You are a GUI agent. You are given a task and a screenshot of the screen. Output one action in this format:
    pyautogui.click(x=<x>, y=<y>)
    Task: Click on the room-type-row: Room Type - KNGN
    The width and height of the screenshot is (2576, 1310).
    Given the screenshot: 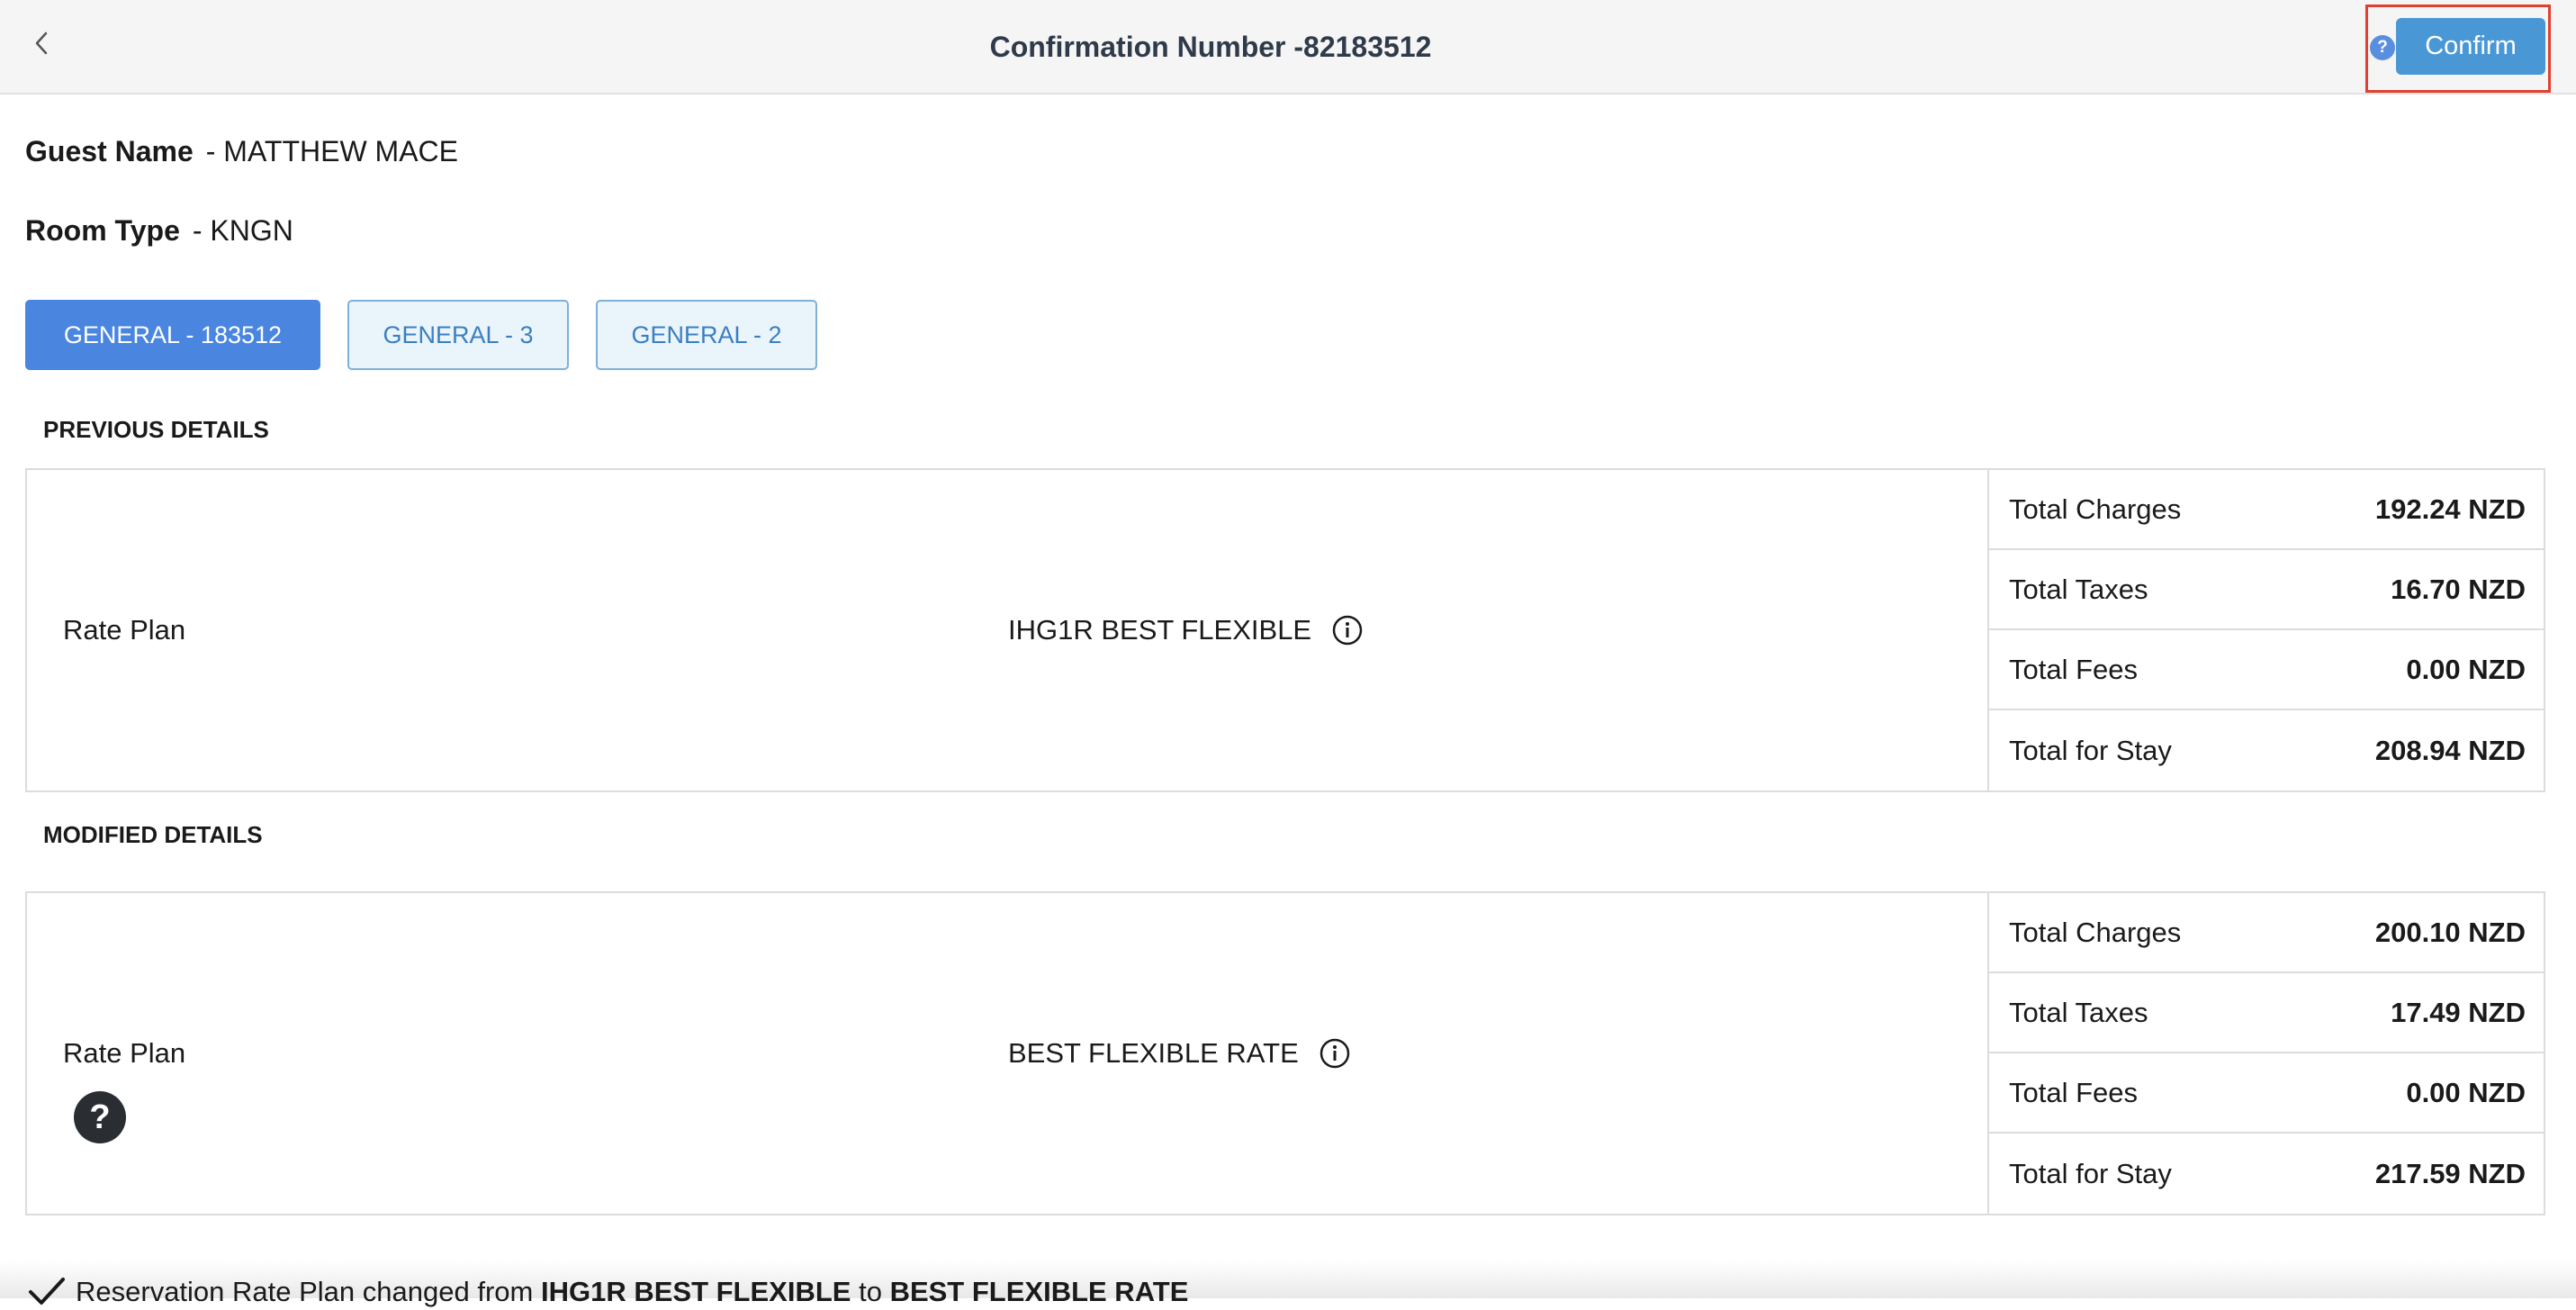 What is the action you would take?
    pyautogui.click(x=159, y=231)
    